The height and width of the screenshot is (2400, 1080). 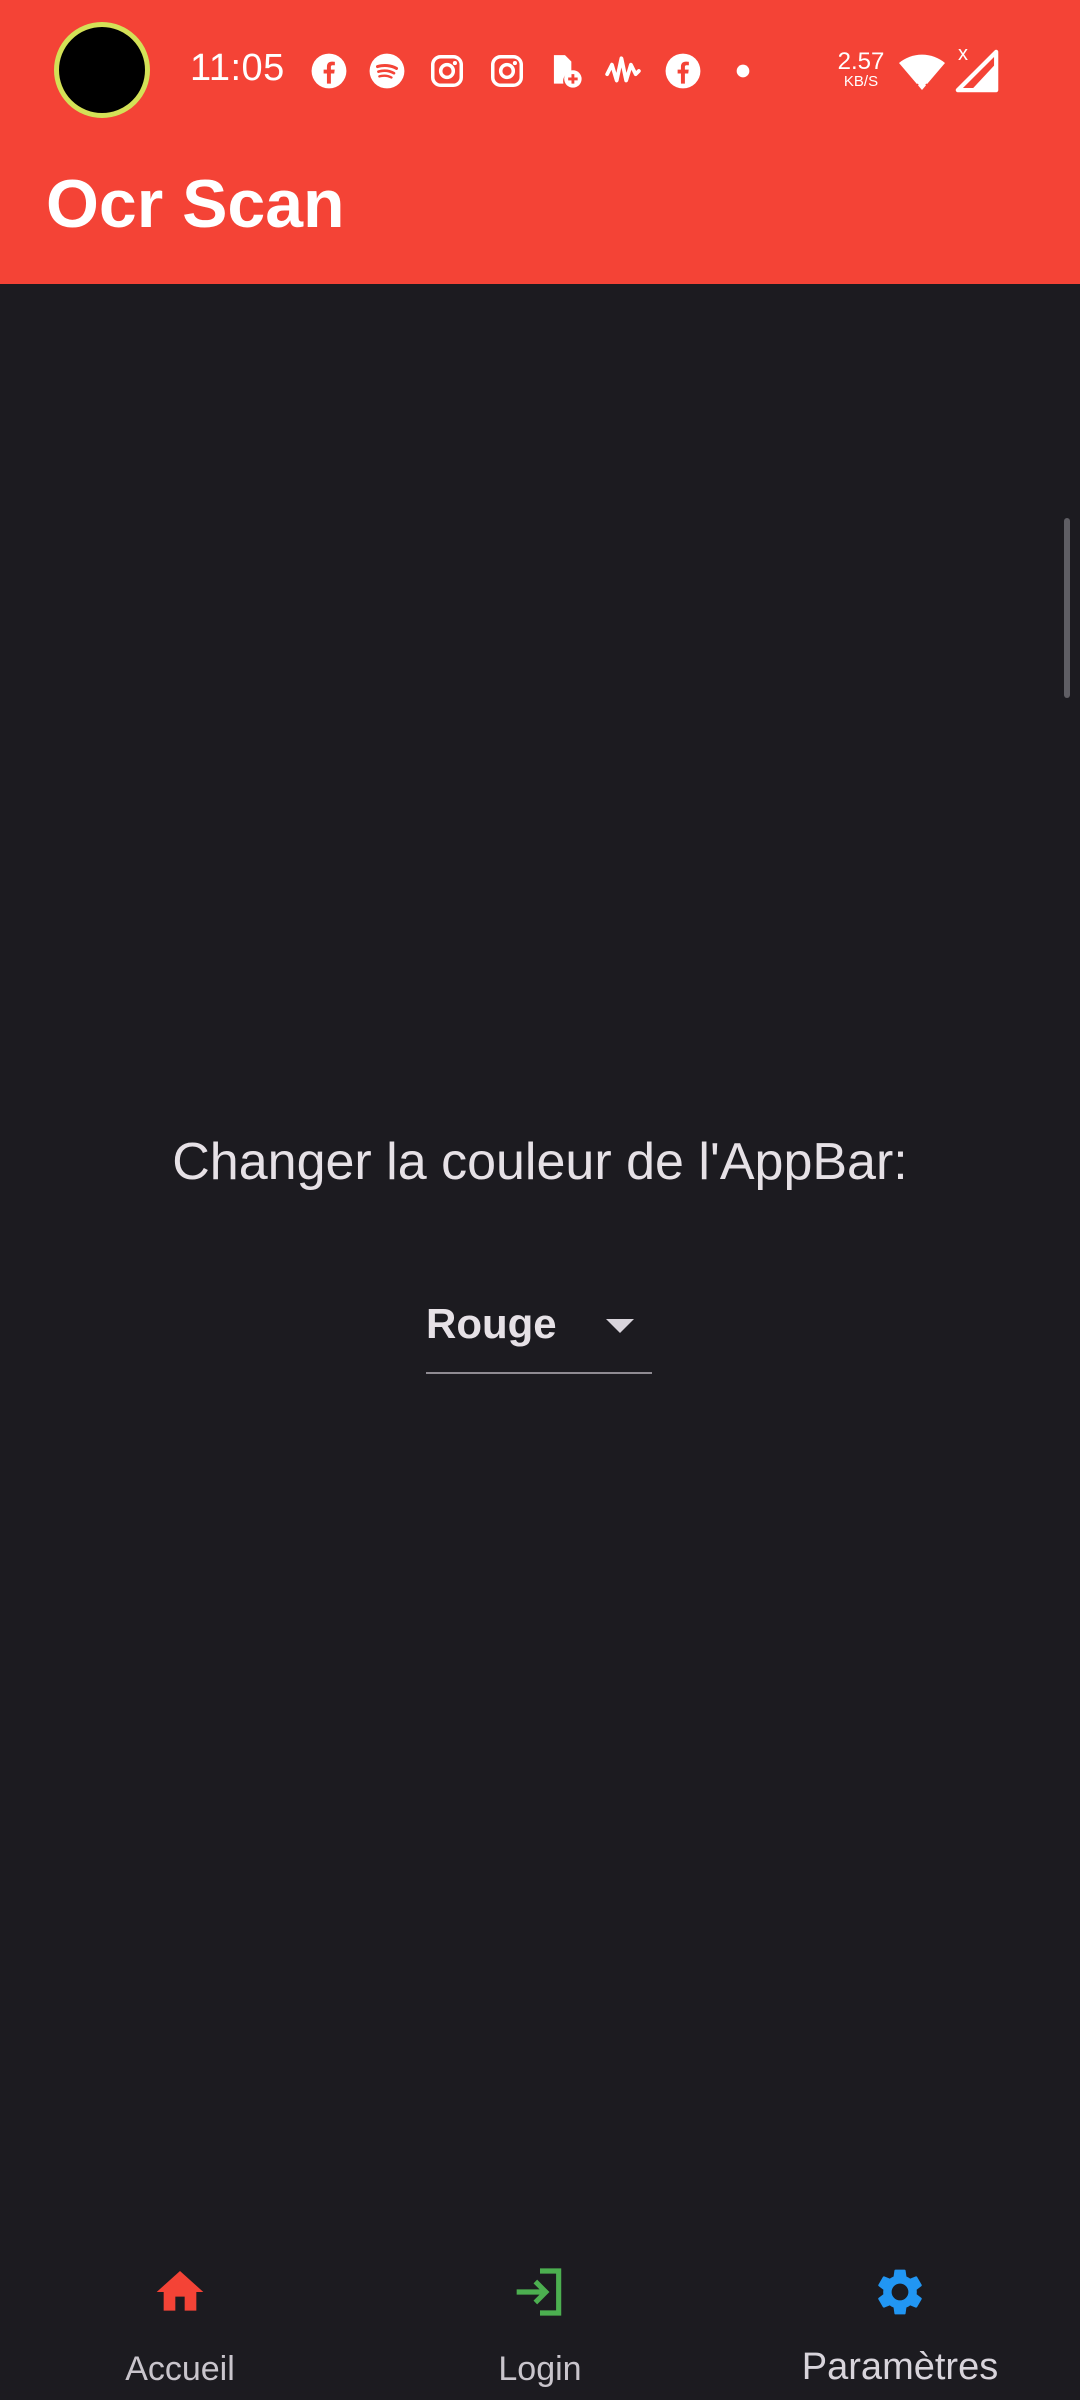 What do you see at coordinates (180, 2291) in the screenshot?
I see `home-icon` at bounding box center [180, 2291].